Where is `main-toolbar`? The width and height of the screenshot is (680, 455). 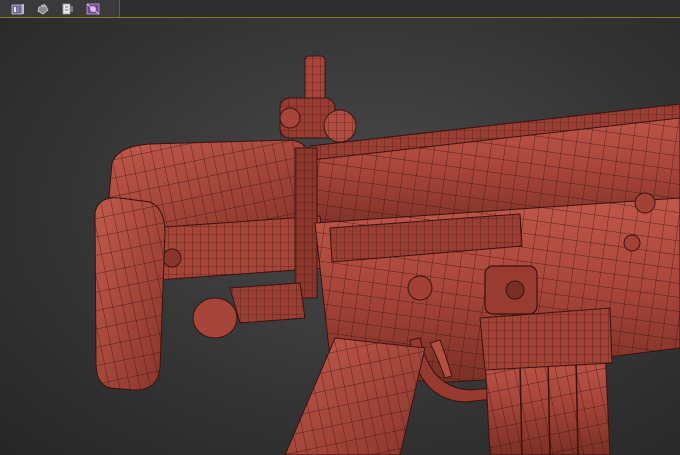 main-toolbar is located at coordinates (340, 9).